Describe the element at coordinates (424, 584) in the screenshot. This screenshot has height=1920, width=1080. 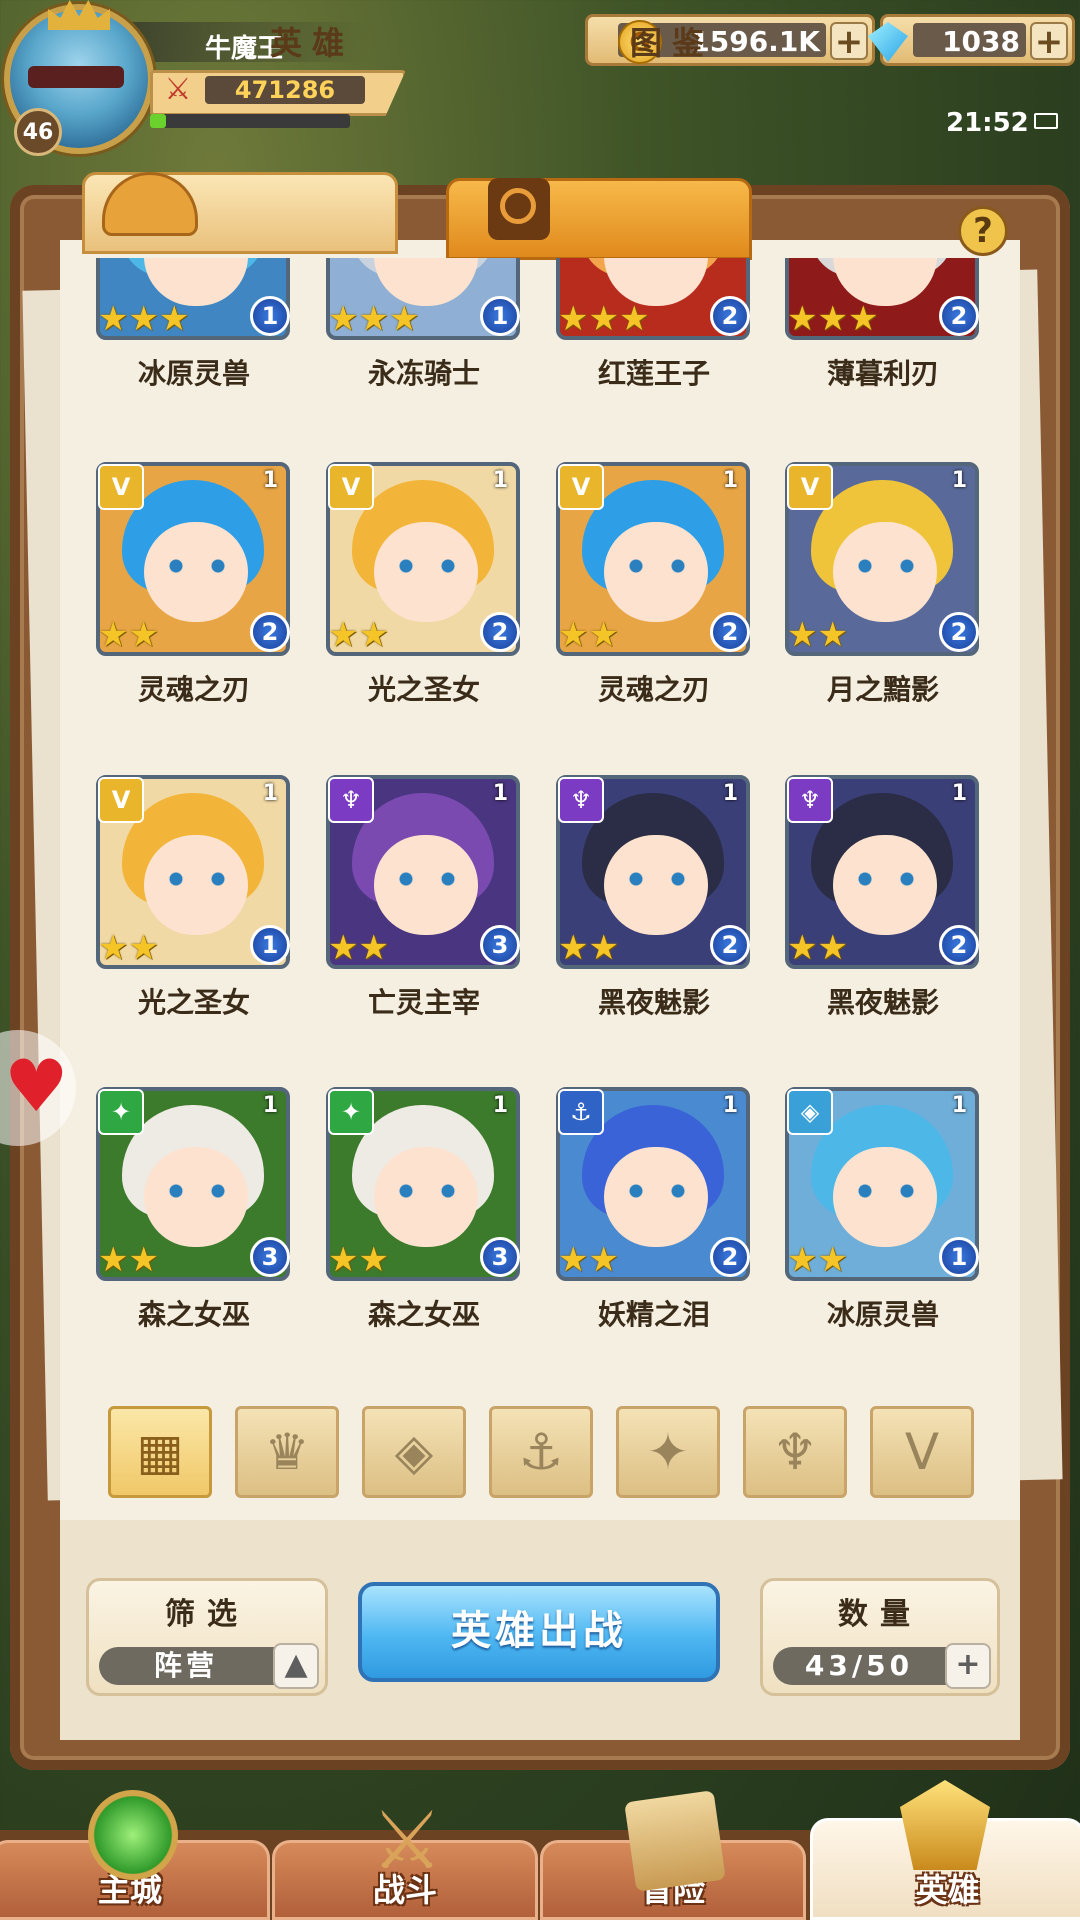
I see `hero-card: V 1 ★★ 2 光之圣女` at that location.